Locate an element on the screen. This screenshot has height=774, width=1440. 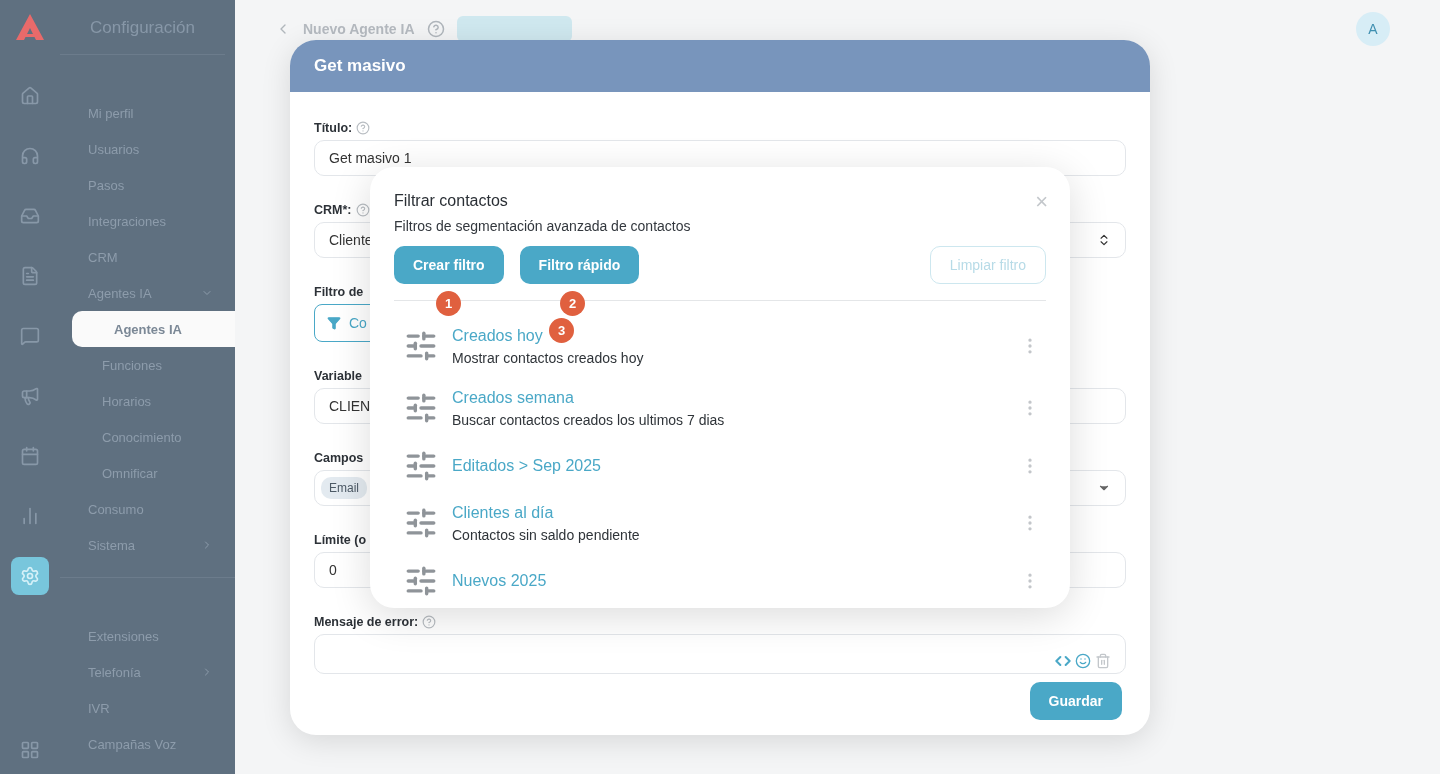
field-label: Límite (o is located at coordinates (340, 540).